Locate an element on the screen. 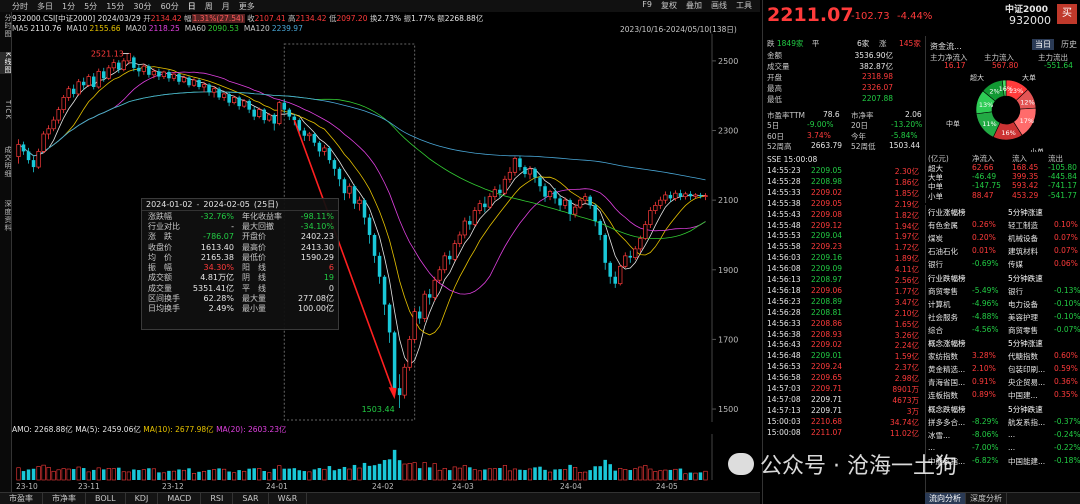  tool-2: 叠加 is located at coordinates (694, 5).